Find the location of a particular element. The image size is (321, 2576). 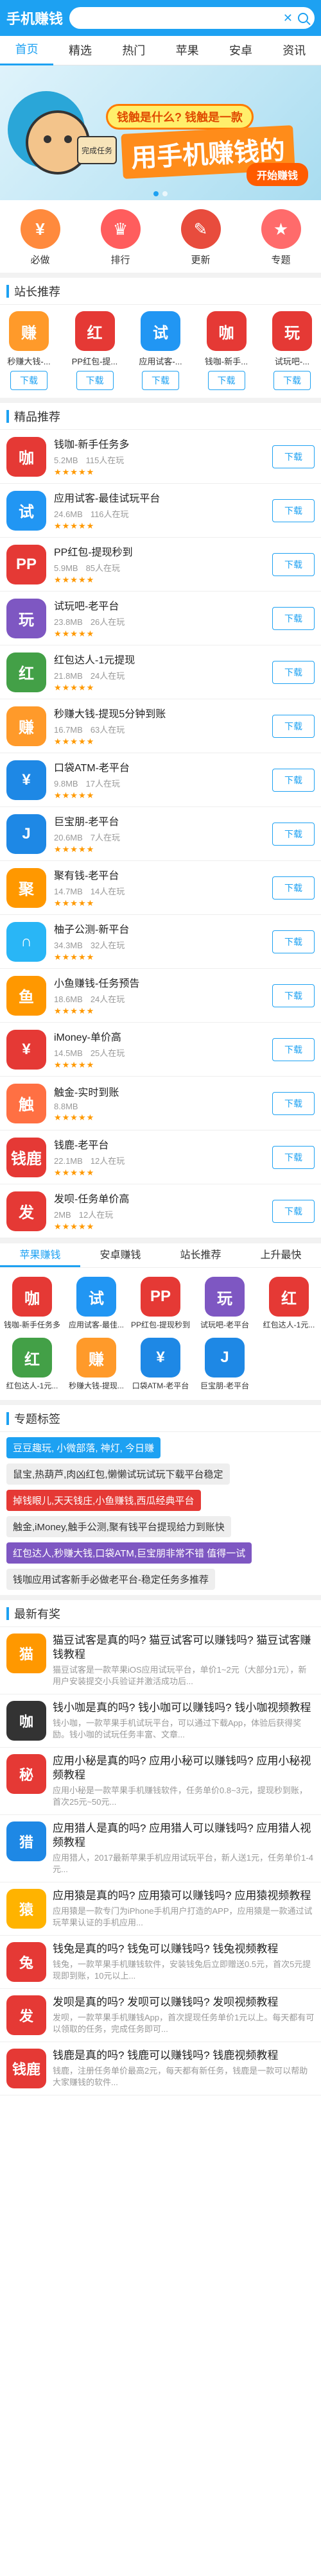

list-item: 赚秒赚大钱-提现5分钟到账 16.7MB 63人在玩 ★★★★★ 下载 is located at coordinates (160, 726).